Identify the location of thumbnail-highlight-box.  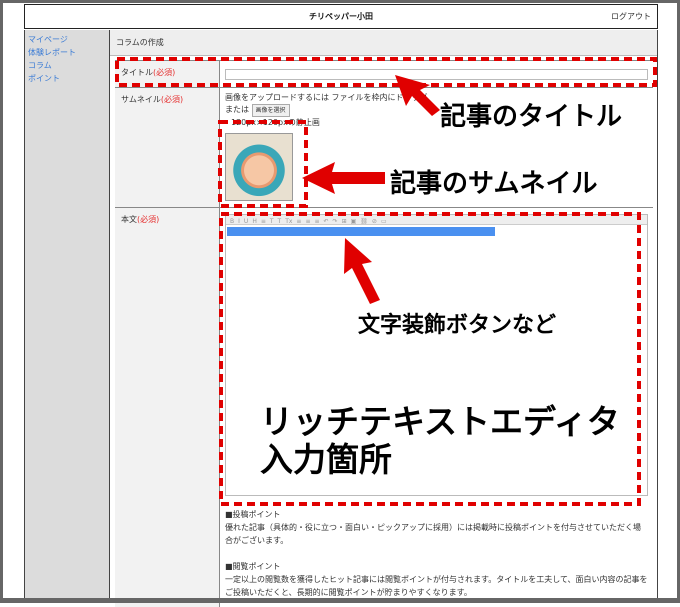
(263, 164).